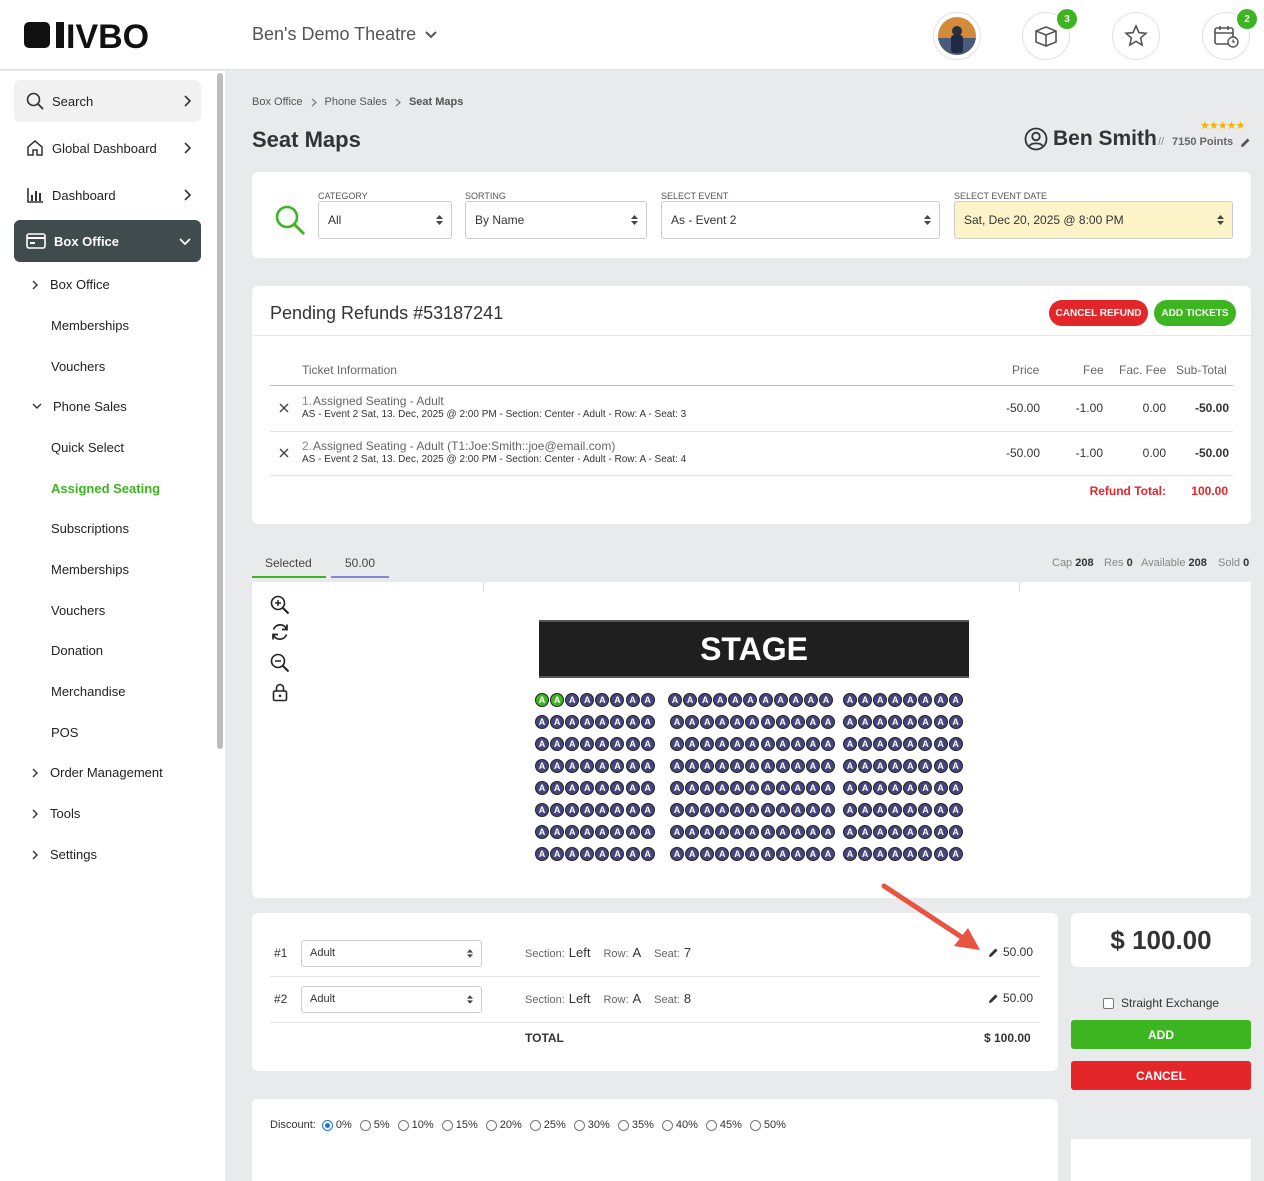 The image size is (1264, 1181). I want to click on sidebar-sub-donation: Donation, so click(77, 650).